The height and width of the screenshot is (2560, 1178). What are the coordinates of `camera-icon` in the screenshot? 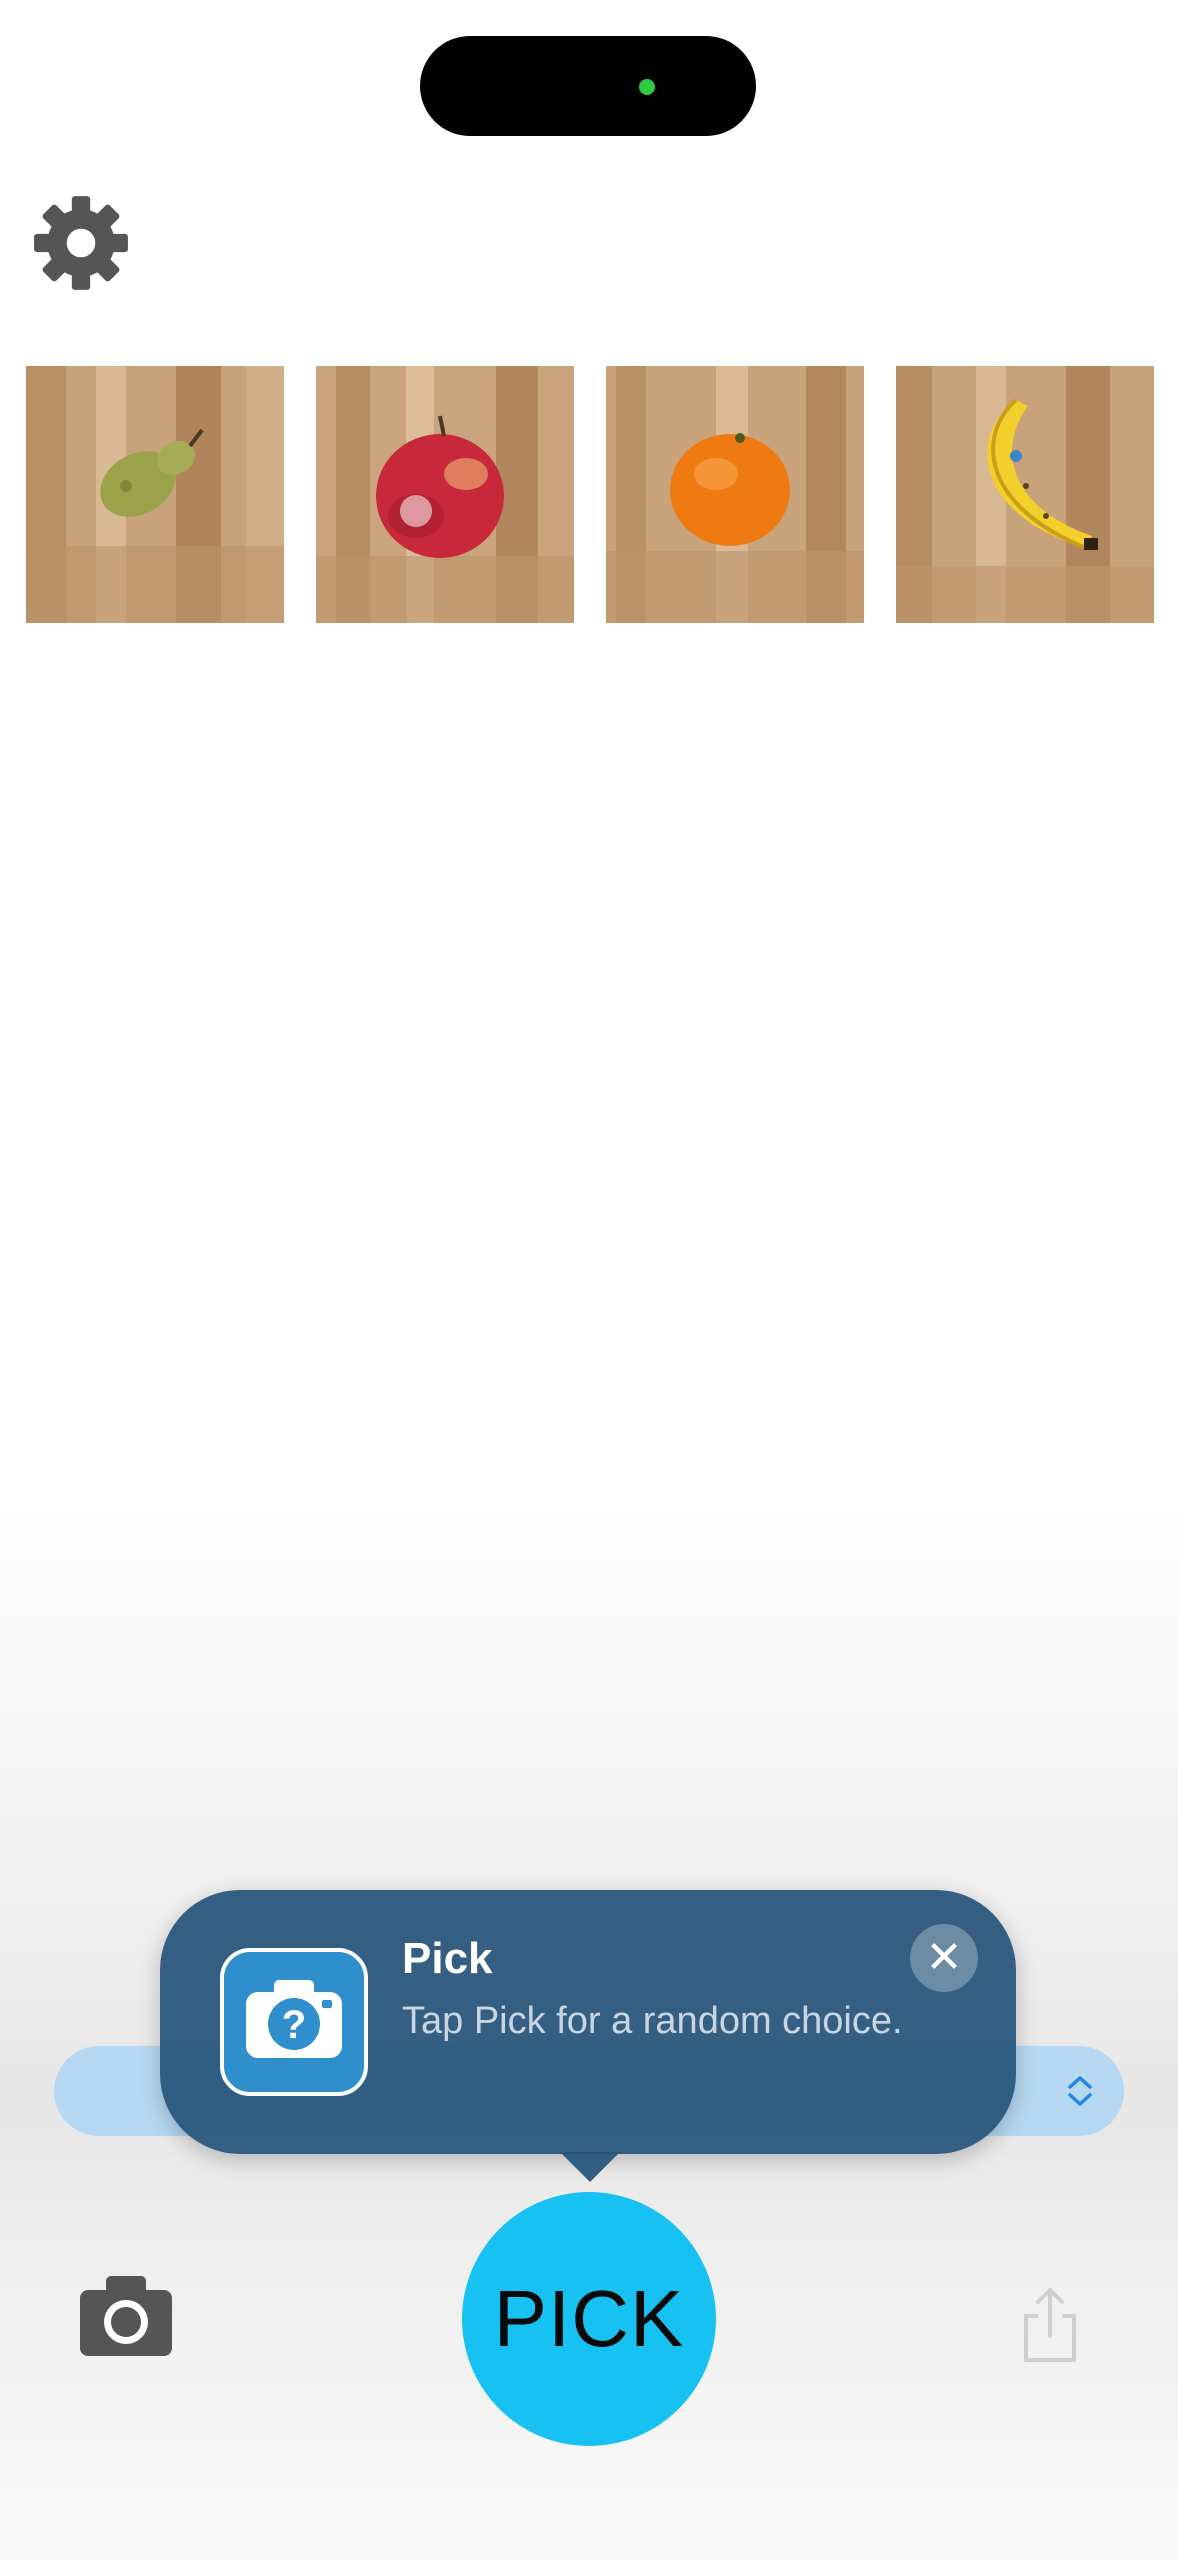 It's located at (126, 2316).